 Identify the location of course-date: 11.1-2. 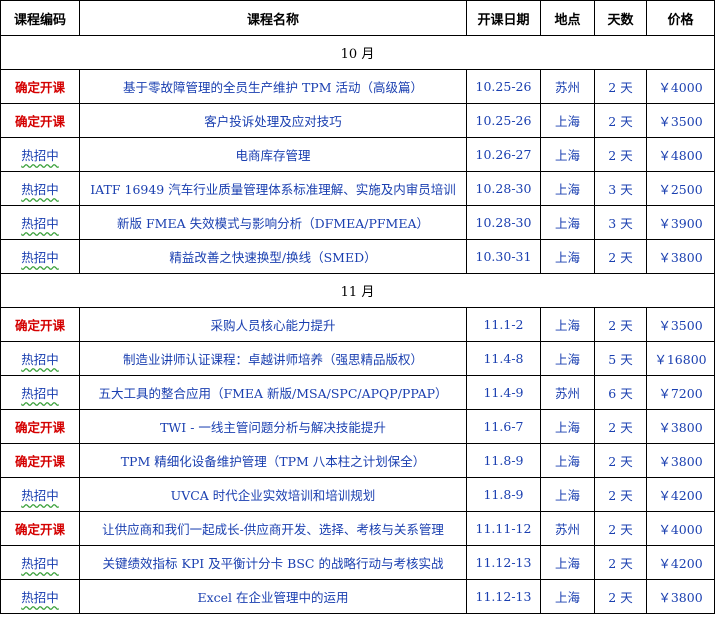
(503, 324).